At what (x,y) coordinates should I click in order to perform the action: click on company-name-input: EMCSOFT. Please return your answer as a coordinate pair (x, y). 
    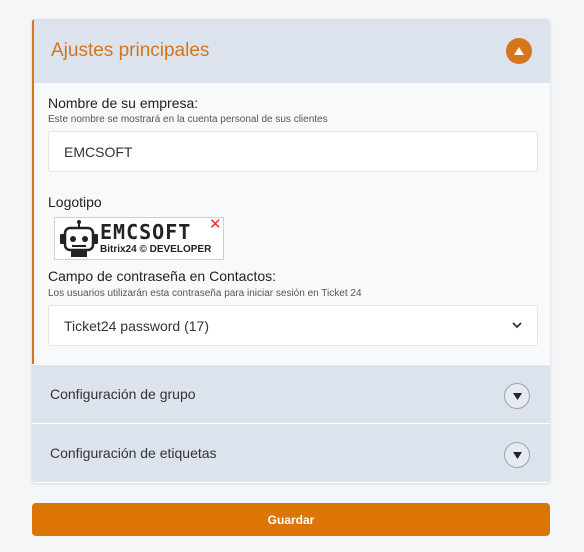
    Looking at the image, I should click on (293, 151).